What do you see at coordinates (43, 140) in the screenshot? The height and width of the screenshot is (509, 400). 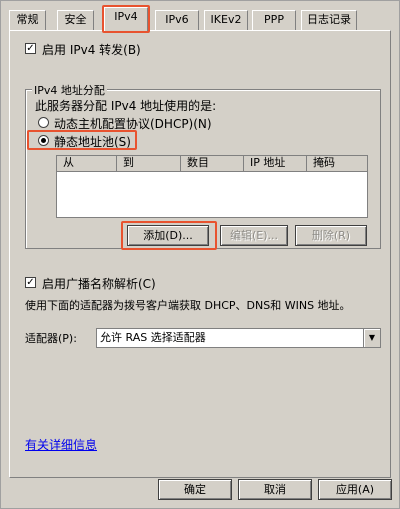 I see `static-pool-radio` at bounding box center [43, 140].